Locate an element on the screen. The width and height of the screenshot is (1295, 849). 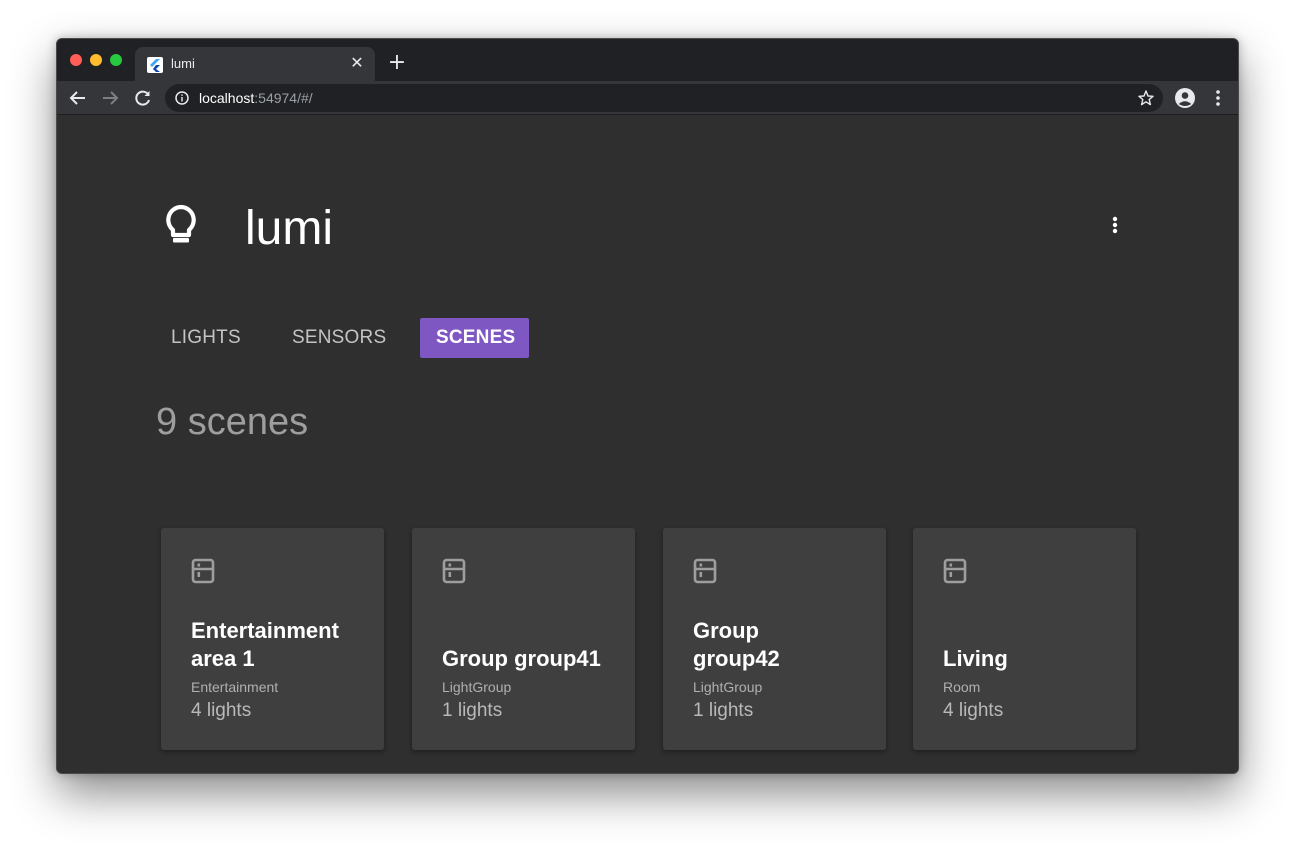
browser-toolbar: localhost:54974/#/ is located at coordinates (647, 98).